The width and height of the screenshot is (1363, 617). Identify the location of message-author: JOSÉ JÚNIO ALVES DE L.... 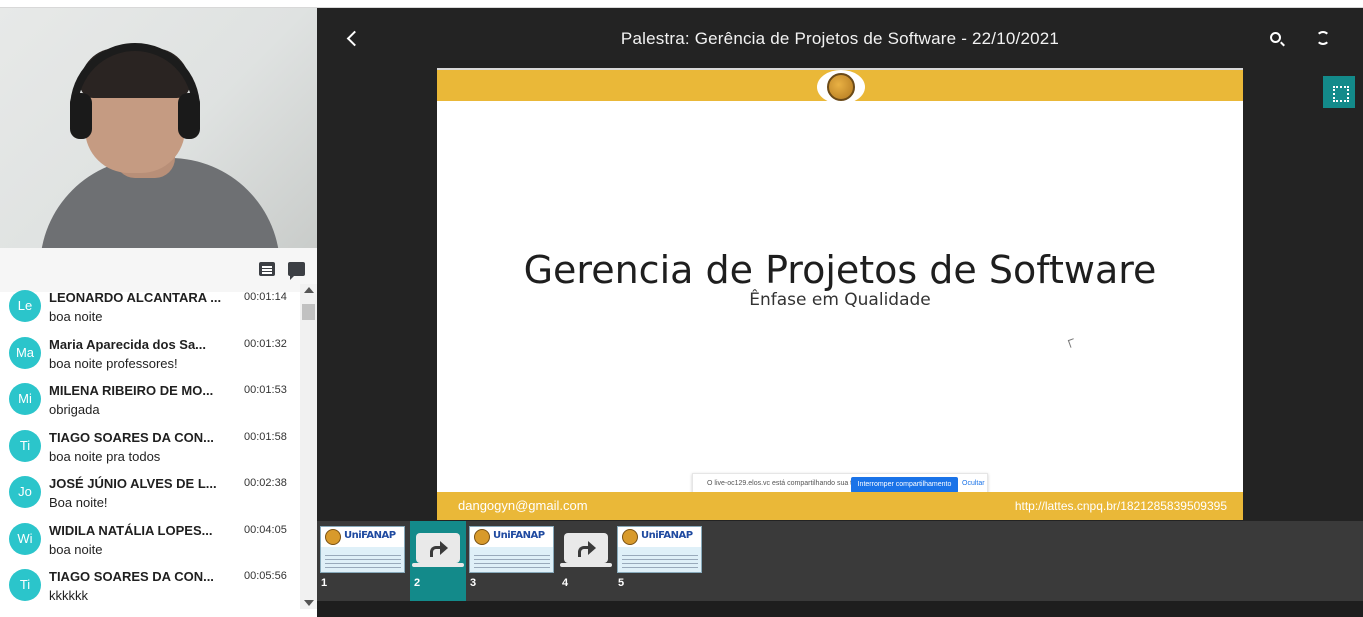
(133, 483).